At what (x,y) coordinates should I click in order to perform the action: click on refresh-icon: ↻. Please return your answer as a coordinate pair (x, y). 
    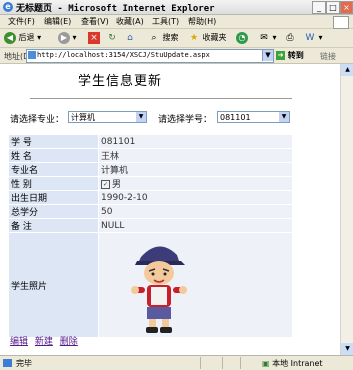
    Looking at the image, I should click on (112, 37).